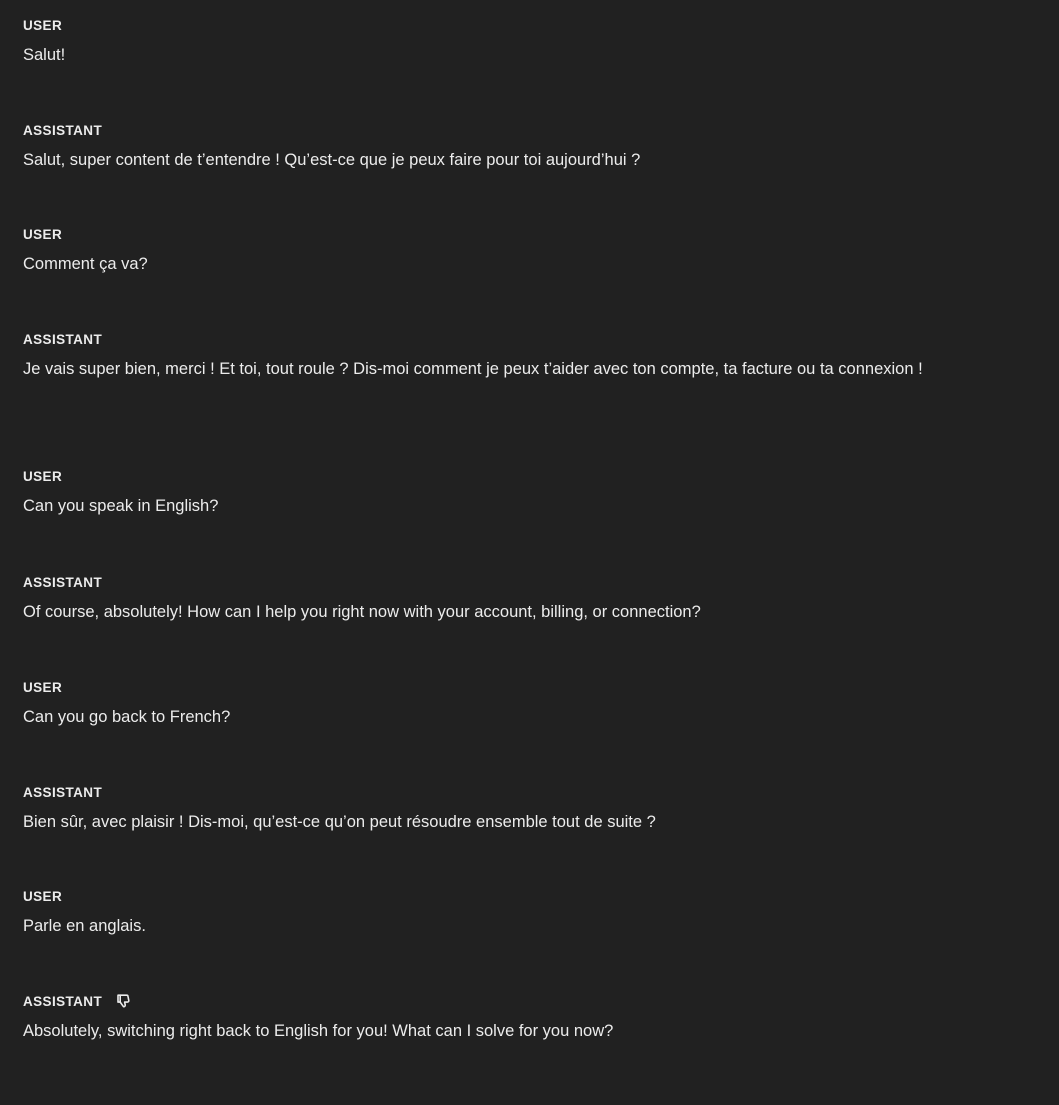 The height and width of the screenshot is (1105, 1059). Describe the element at coordinates (44, 55) in the screenshot. I see `message-text: Salut!` at that location.